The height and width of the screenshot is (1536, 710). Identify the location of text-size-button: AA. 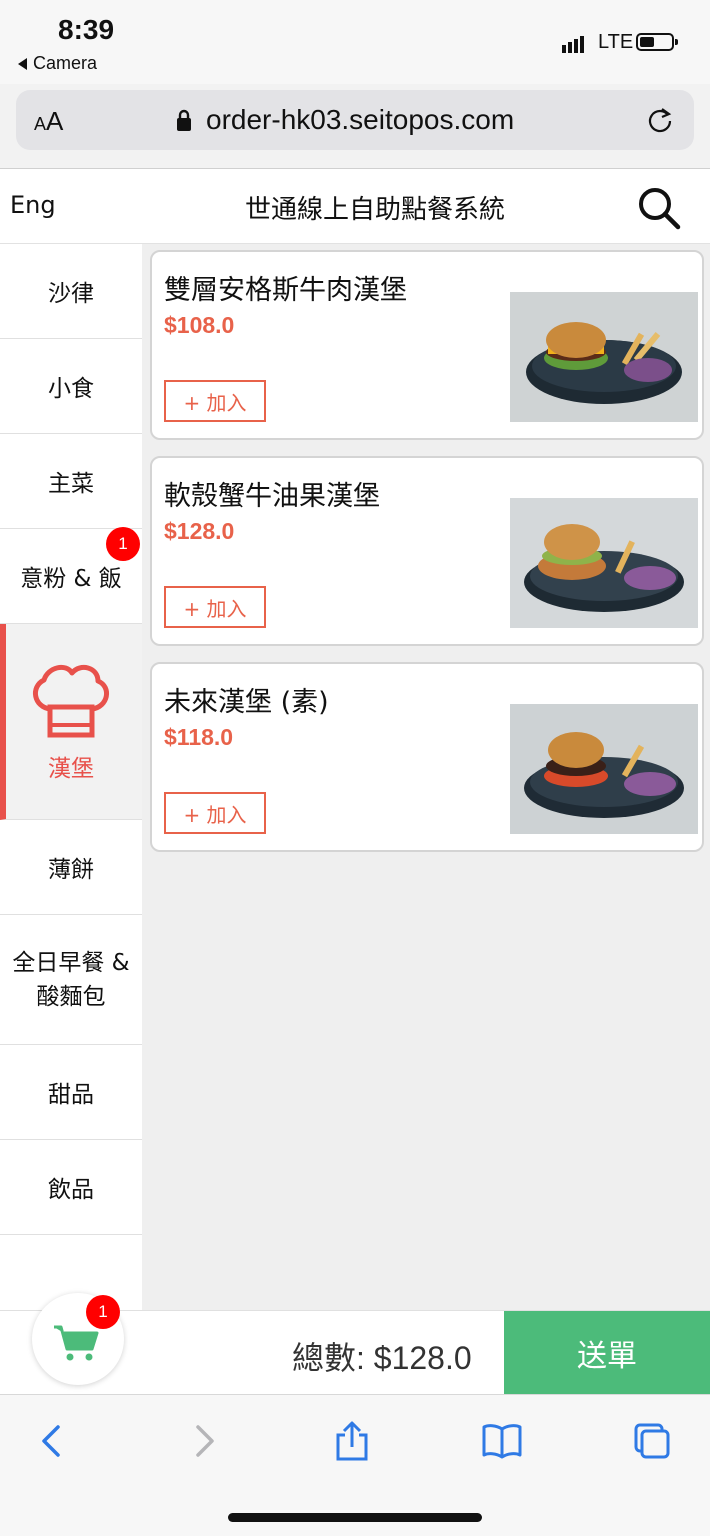
(48, 121).